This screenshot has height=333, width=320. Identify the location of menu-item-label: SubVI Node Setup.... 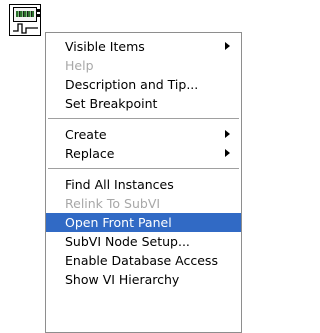
(127, 241).